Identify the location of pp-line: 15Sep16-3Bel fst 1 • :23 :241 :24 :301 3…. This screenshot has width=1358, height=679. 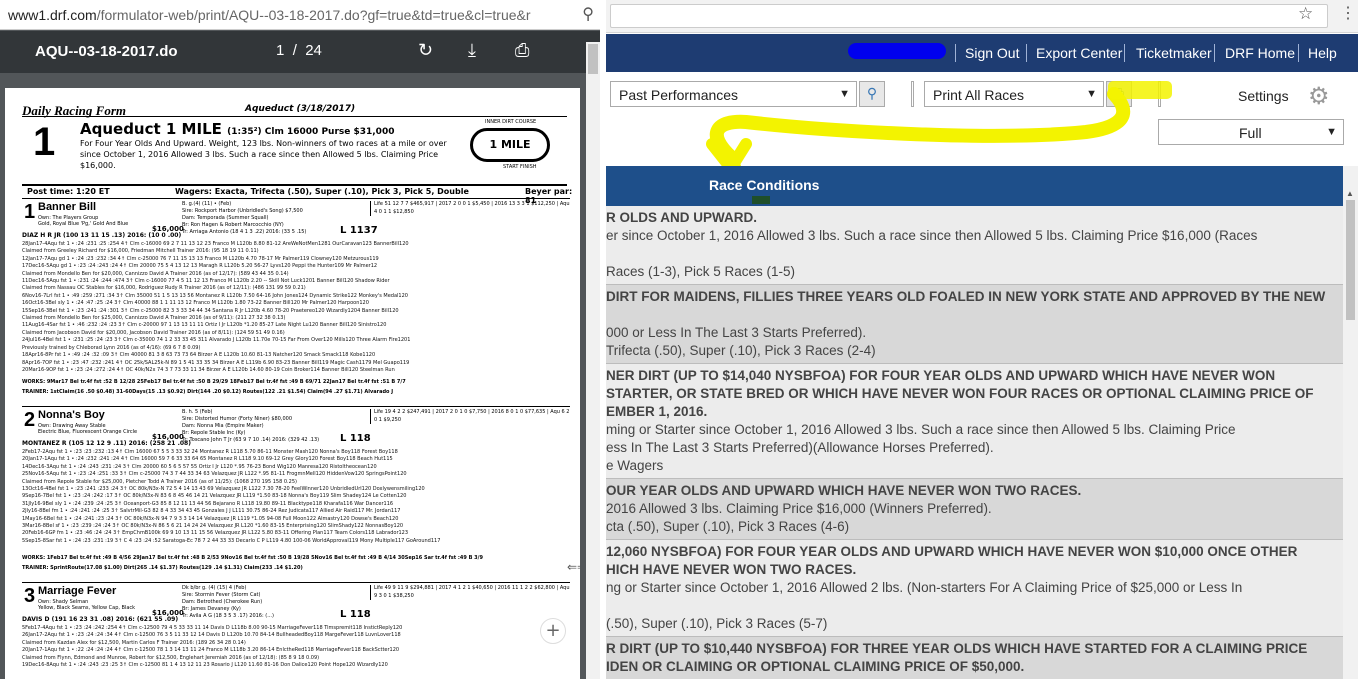
(210, 310).